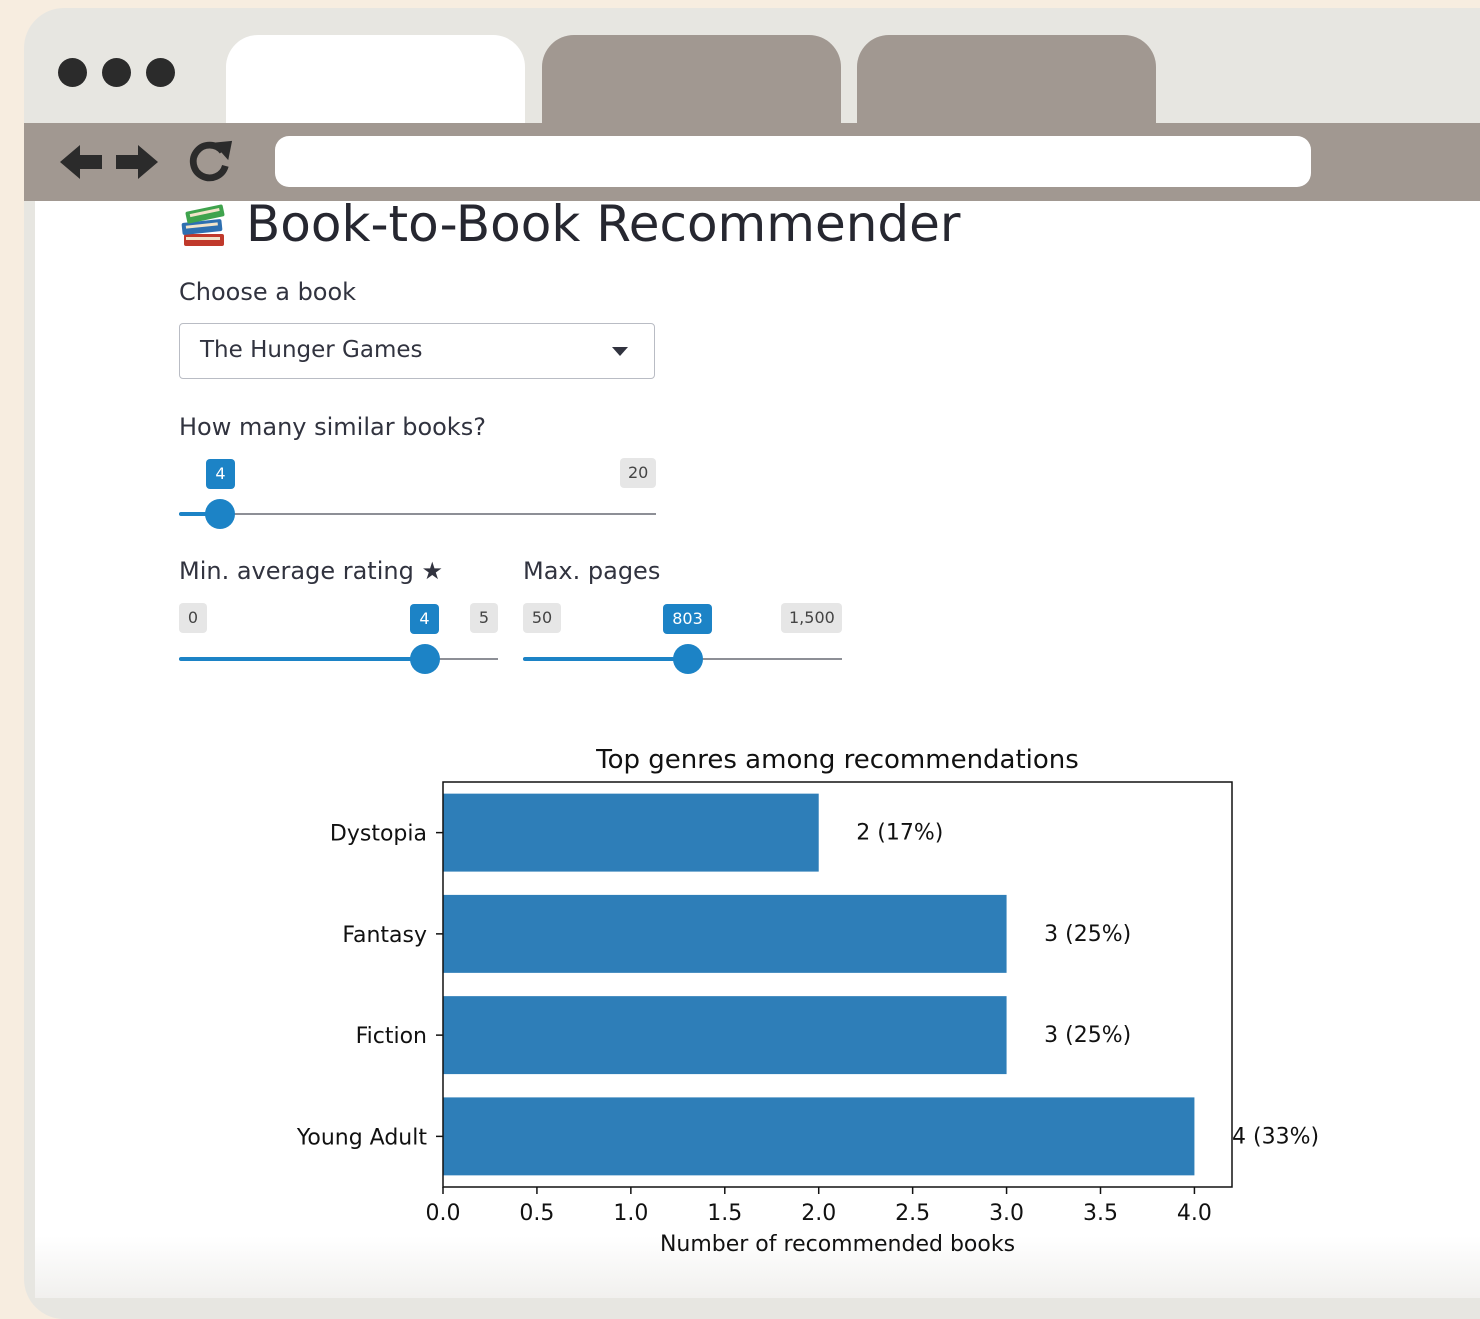 Image resolution: width=1480 pixels, height=1319 pixels. What do you see at coordinates (536, 1213) in the screenshot?
I see `chart-xtick-label: 0.5` at bounding box center [536, 1213].